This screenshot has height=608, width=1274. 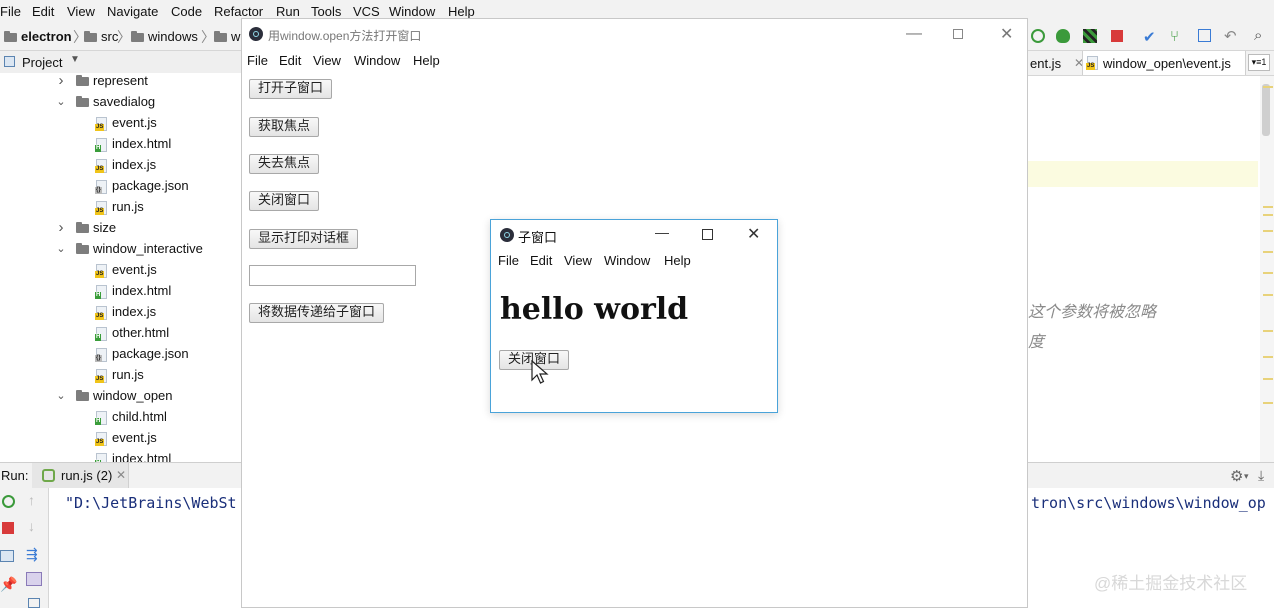 I want to click on child-menu-help: Help, so click(x=677, y=260).